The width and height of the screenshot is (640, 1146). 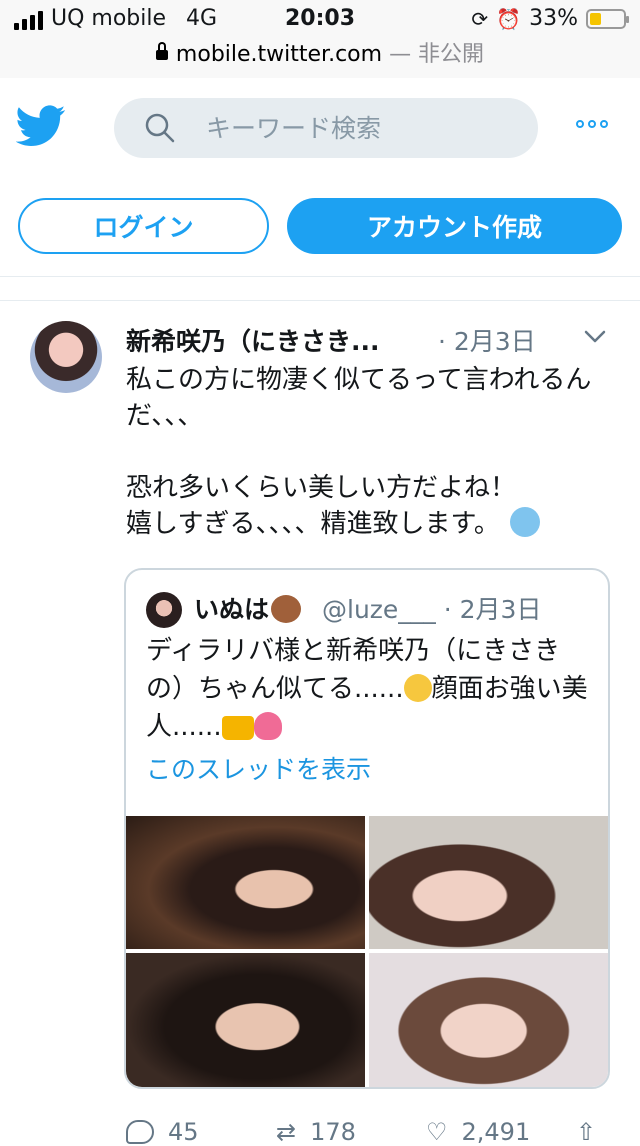 I want to click on search-input, so click(x=366, y=128).